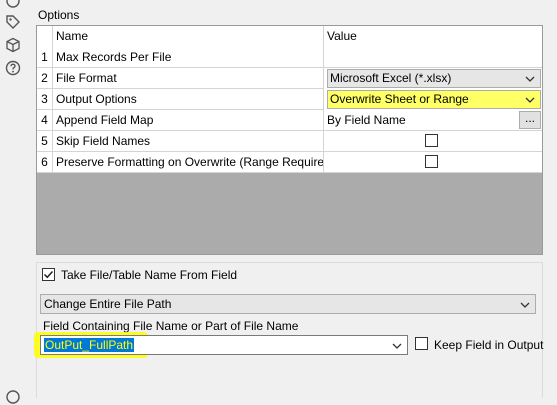 This screenshot has height=405, width=557. I want to click on preserve-formatting-checkbox, so click(431, 161).